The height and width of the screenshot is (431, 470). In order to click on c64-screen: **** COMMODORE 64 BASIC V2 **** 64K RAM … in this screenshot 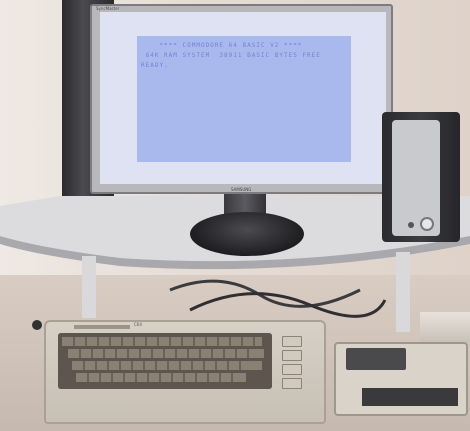, I will do `click(244, 99)`.